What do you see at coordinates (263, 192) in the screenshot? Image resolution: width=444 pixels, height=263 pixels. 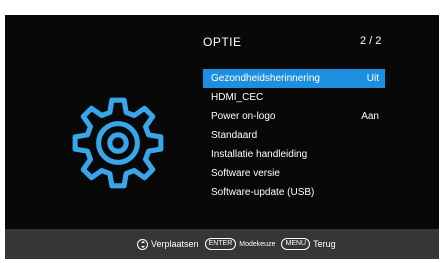 I see `menu-item-label: Software-update (USB)` at bounding box center [263, 192].